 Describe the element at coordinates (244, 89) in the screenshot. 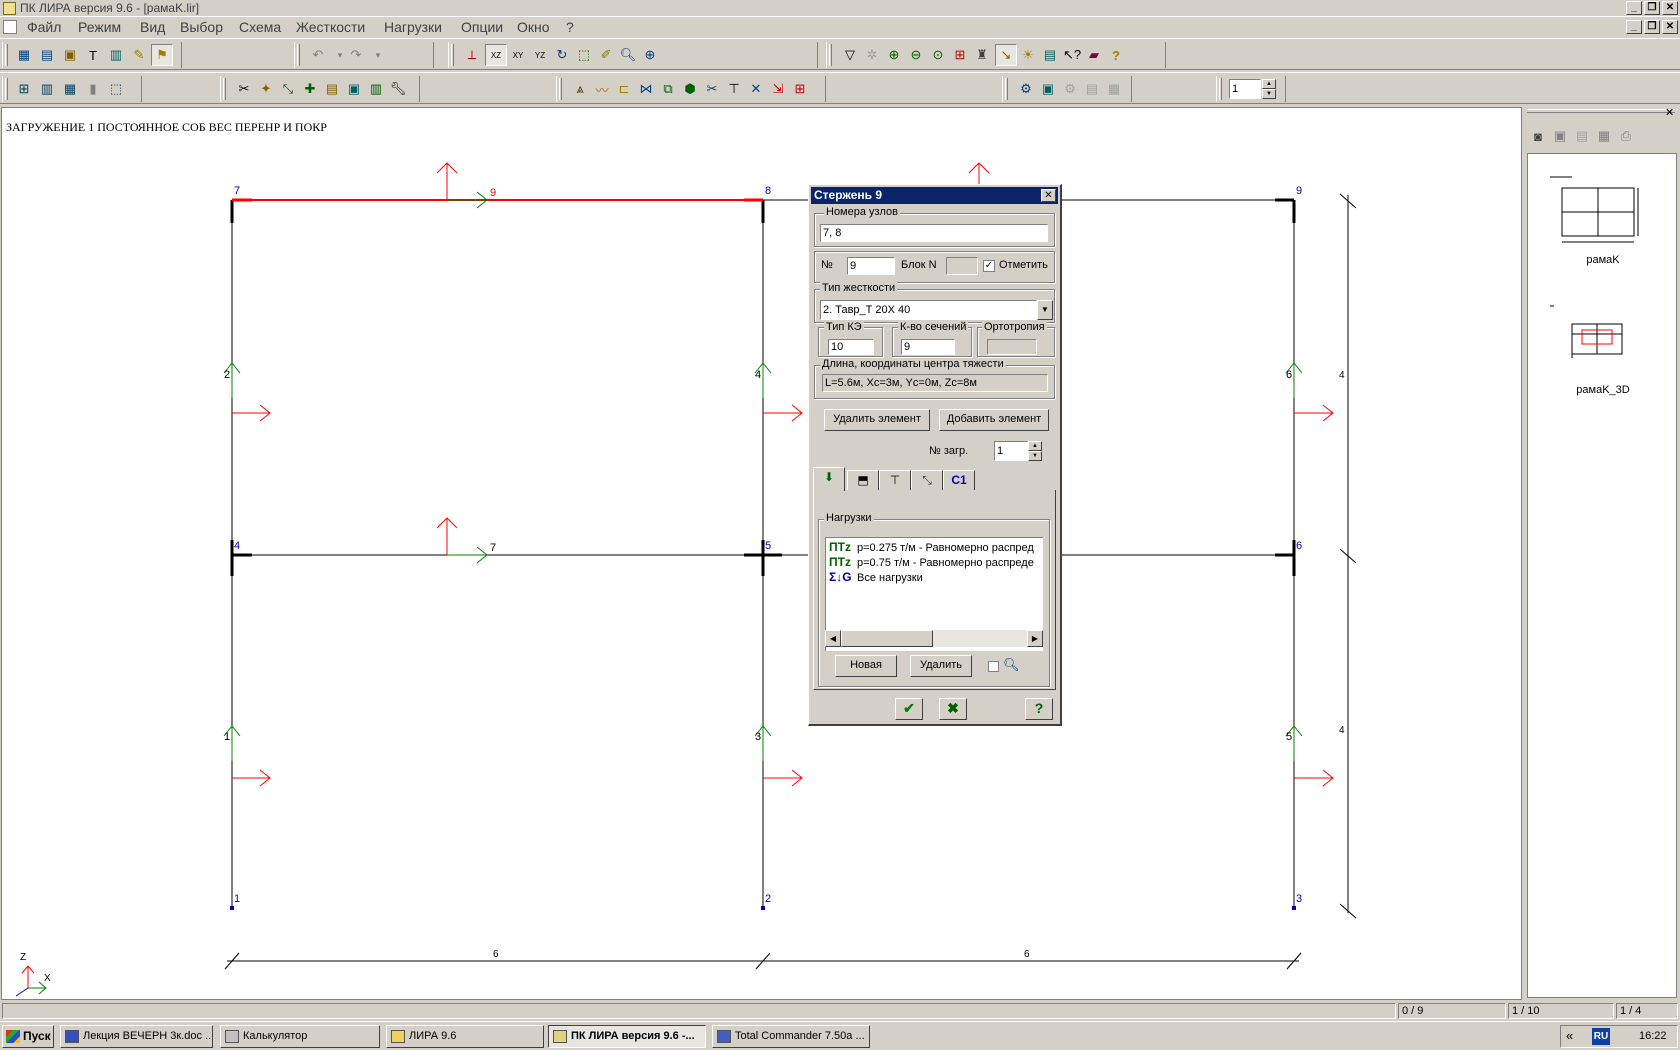

I see `cut-icon: ✂` at that location.